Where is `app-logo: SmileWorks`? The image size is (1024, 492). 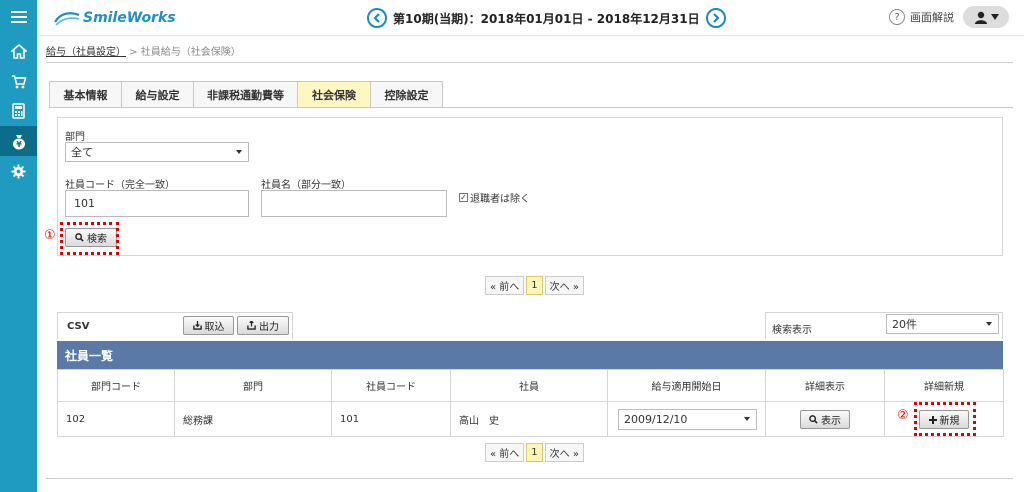
app-logo: SmileWorks is located at coordinates (114, 18).